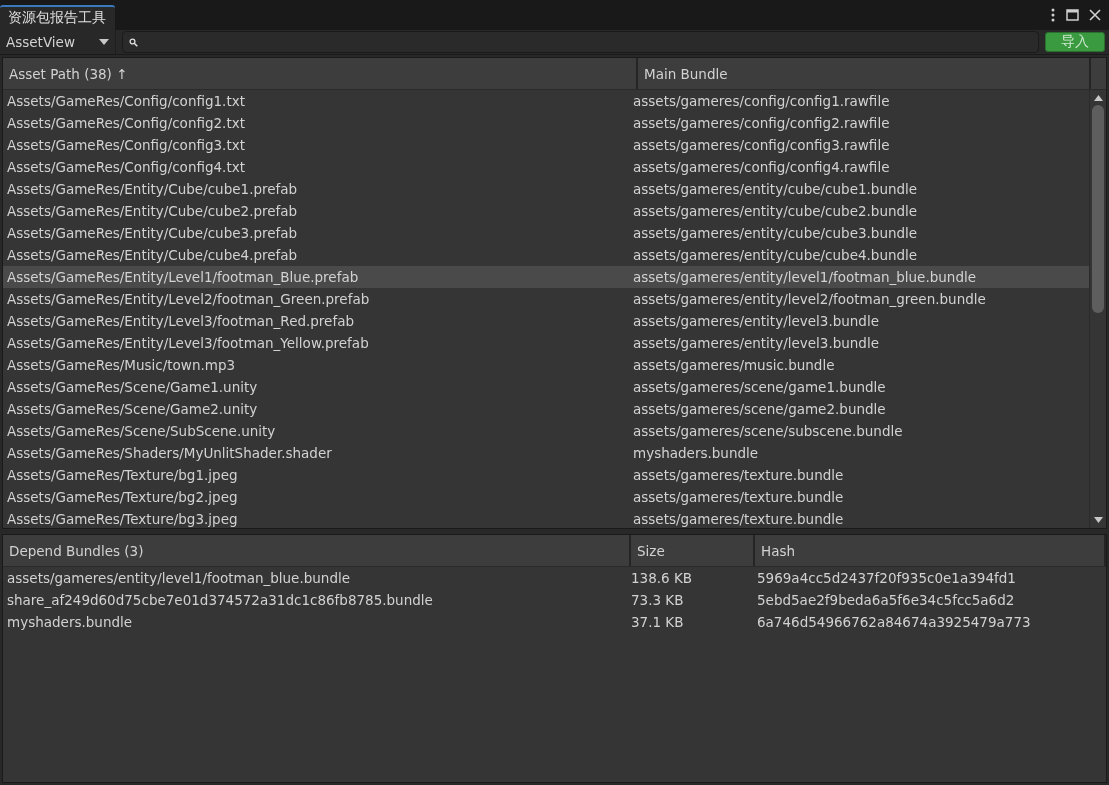 The image size is (1109, 785). I want to click on column-header: Main Bundle, so click(864, 73).